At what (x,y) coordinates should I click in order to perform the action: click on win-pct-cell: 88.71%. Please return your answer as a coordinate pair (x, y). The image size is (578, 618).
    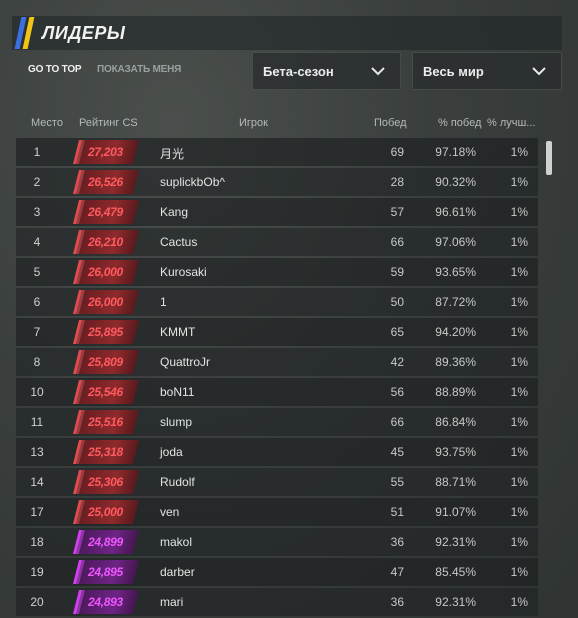
    Looking at the image, I should click on (455, 482).